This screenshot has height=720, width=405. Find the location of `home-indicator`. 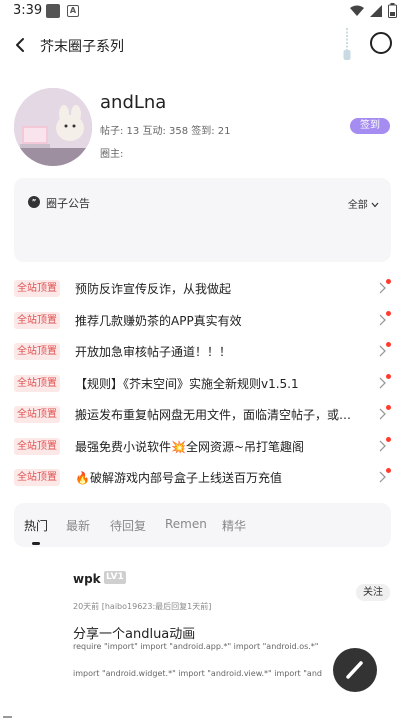

home-indicator is located at coordinates (7, 717).